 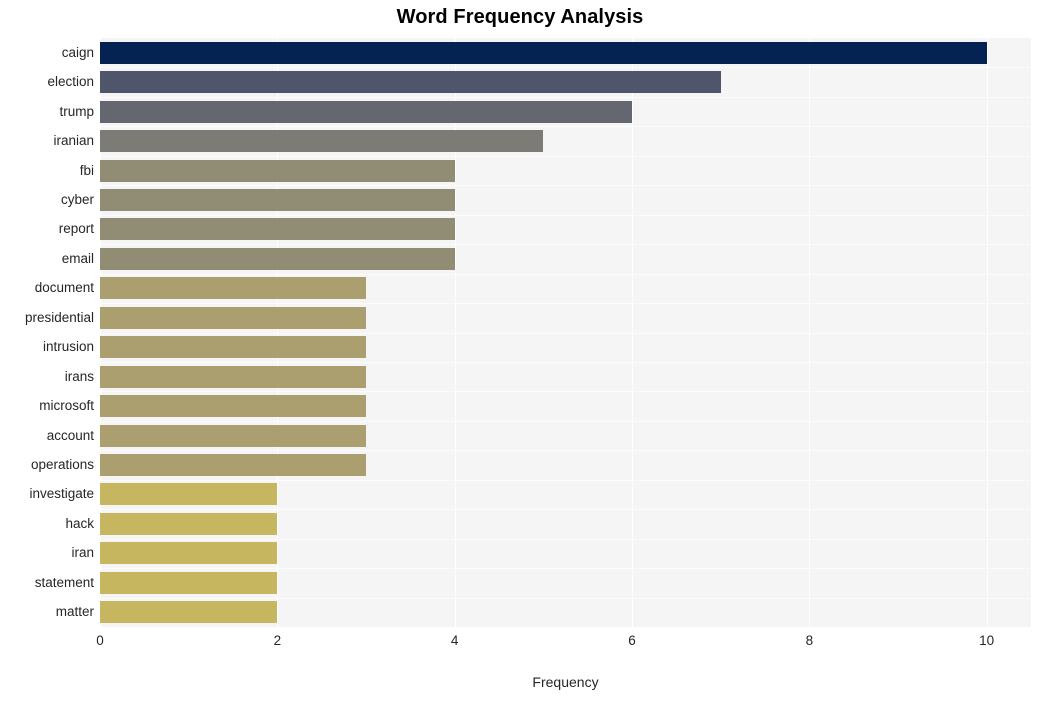 I want to click on y-tick-label: trump, so click(x=76, y=111).